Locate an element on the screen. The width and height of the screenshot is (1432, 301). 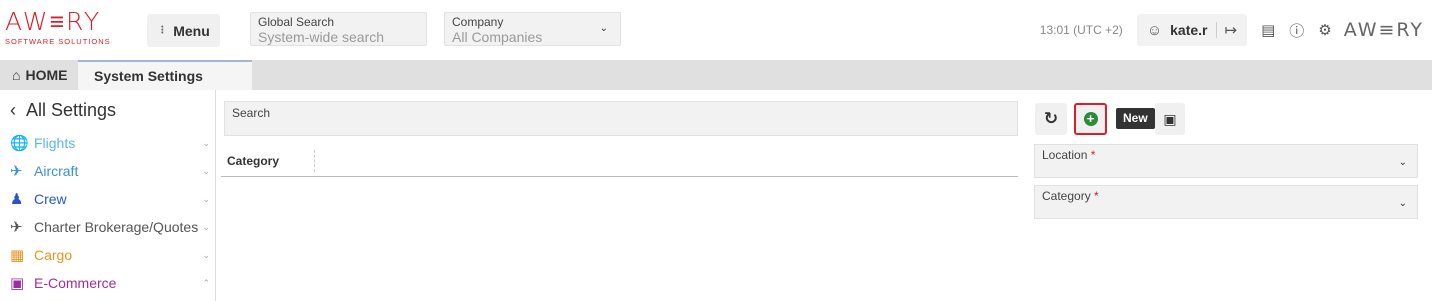
username: kate.r is located at coordinates (1189, 30).